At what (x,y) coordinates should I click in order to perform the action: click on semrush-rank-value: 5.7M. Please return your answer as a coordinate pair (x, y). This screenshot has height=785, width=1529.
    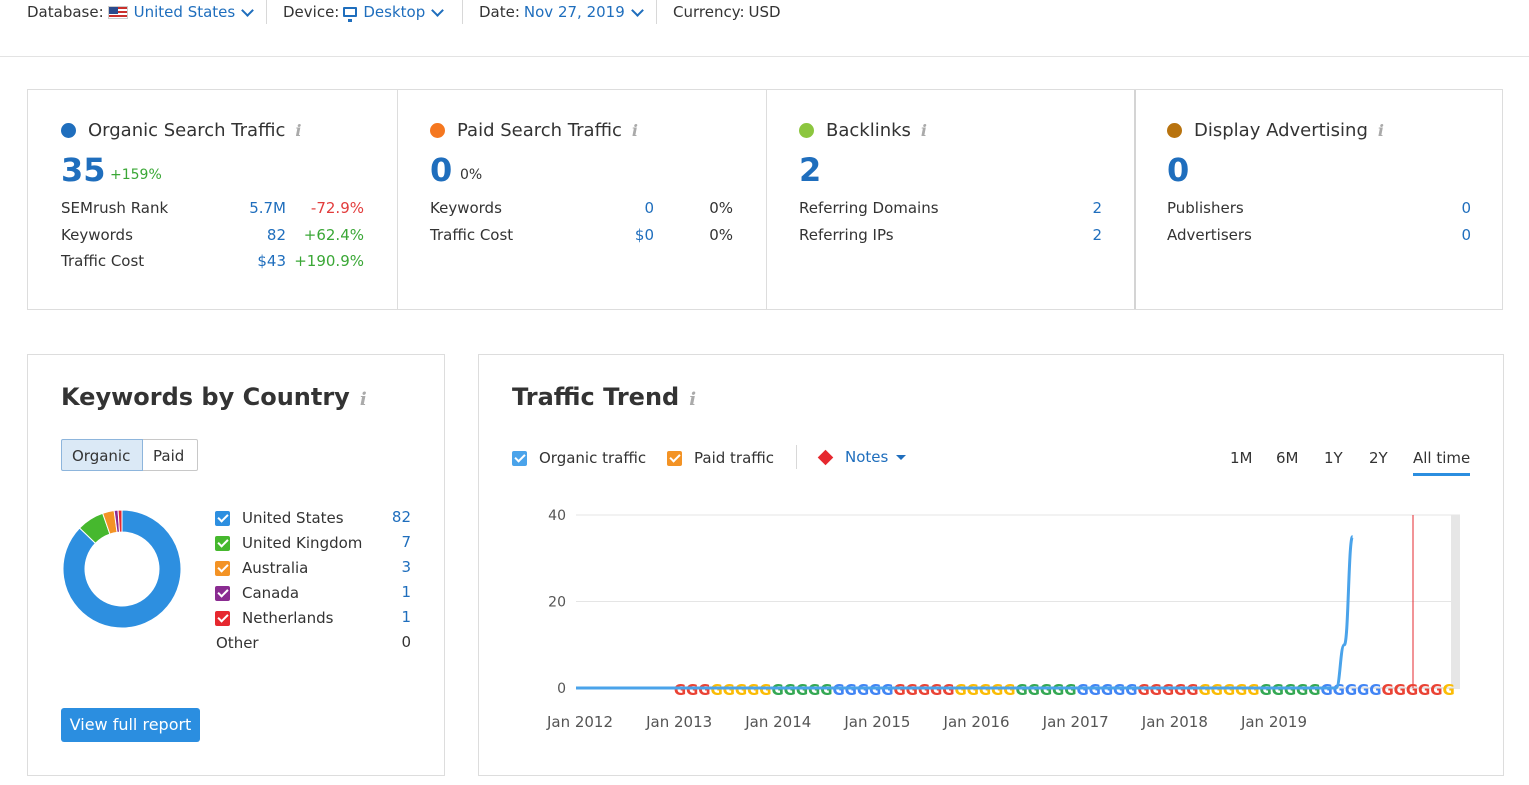
    Looking at the image, I should click on (267, 208).